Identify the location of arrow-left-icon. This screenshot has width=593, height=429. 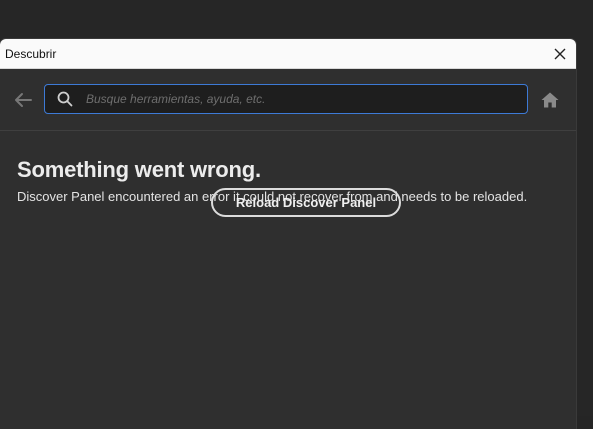
(23, 100).